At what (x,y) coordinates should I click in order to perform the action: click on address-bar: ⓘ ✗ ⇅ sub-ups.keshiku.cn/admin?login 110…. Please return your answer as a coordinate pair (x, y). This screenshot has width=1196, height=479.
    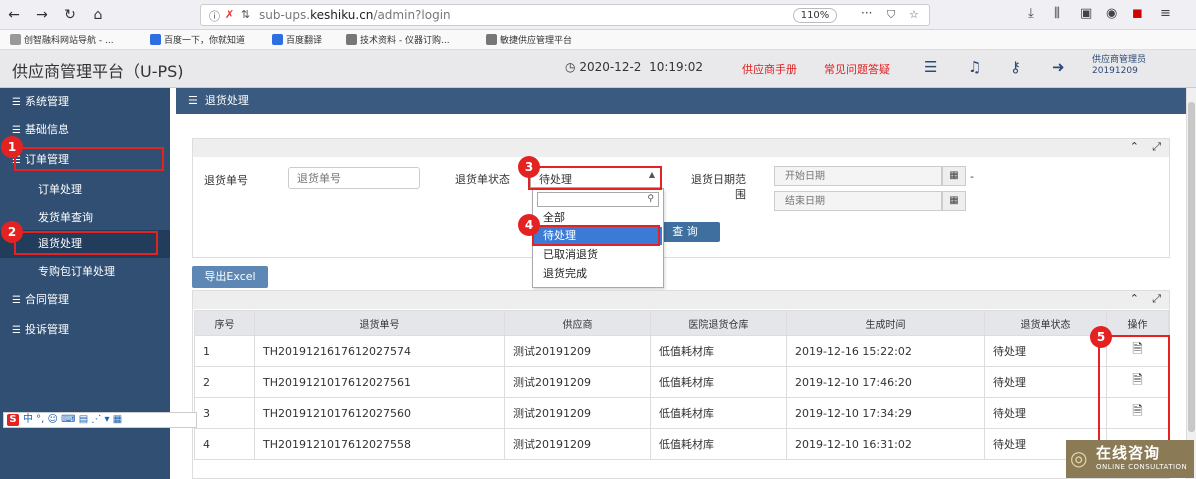
    Looking at the image, I should click on (565, 15).